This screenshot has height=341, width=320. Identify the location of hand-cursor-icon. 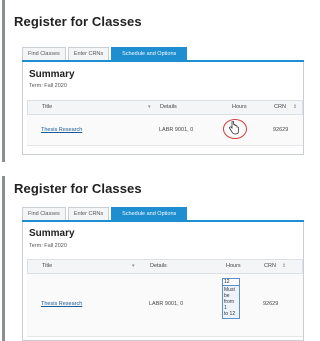
(234, 128).